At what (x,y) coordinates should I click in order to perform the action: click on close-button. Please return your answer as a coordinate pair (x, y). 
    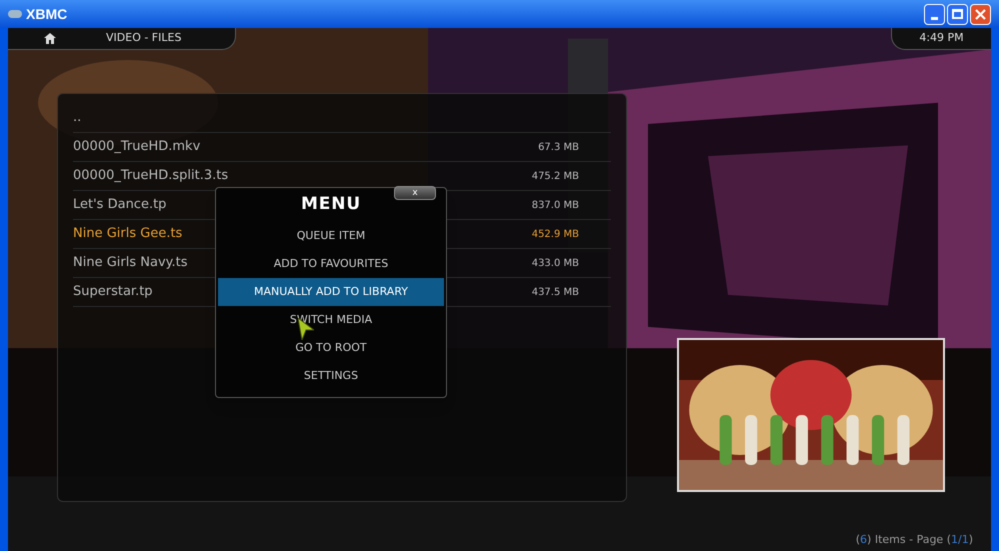
    Looking at the image, I should click on (980, 14).